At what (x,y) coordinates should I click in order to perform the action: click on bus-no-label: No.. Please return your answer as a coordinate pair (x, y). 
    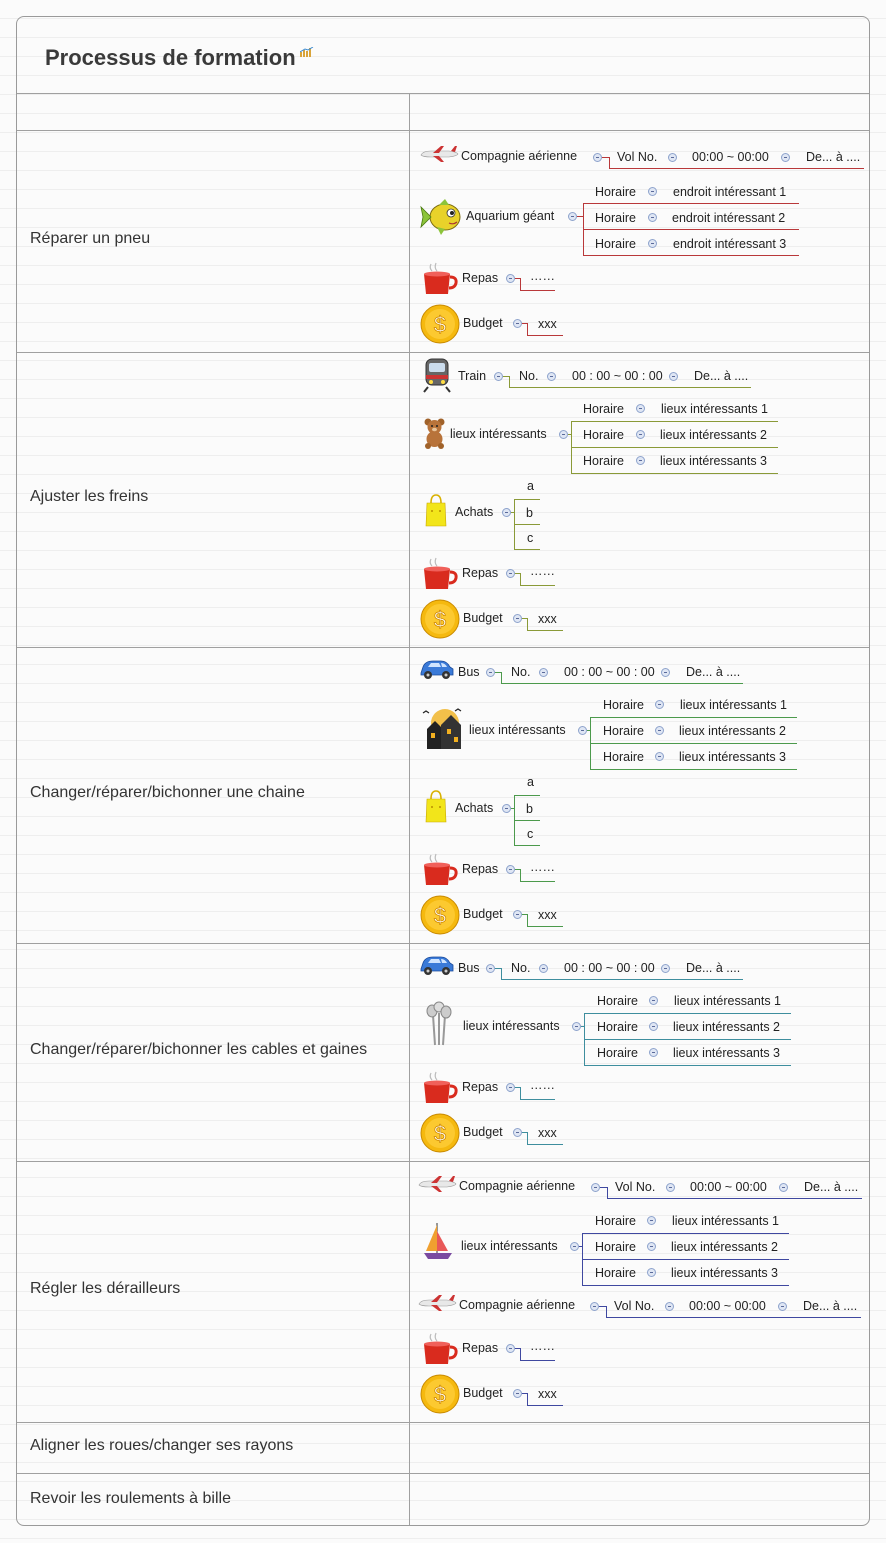
    Looking at the image, I should click on (520, 672).